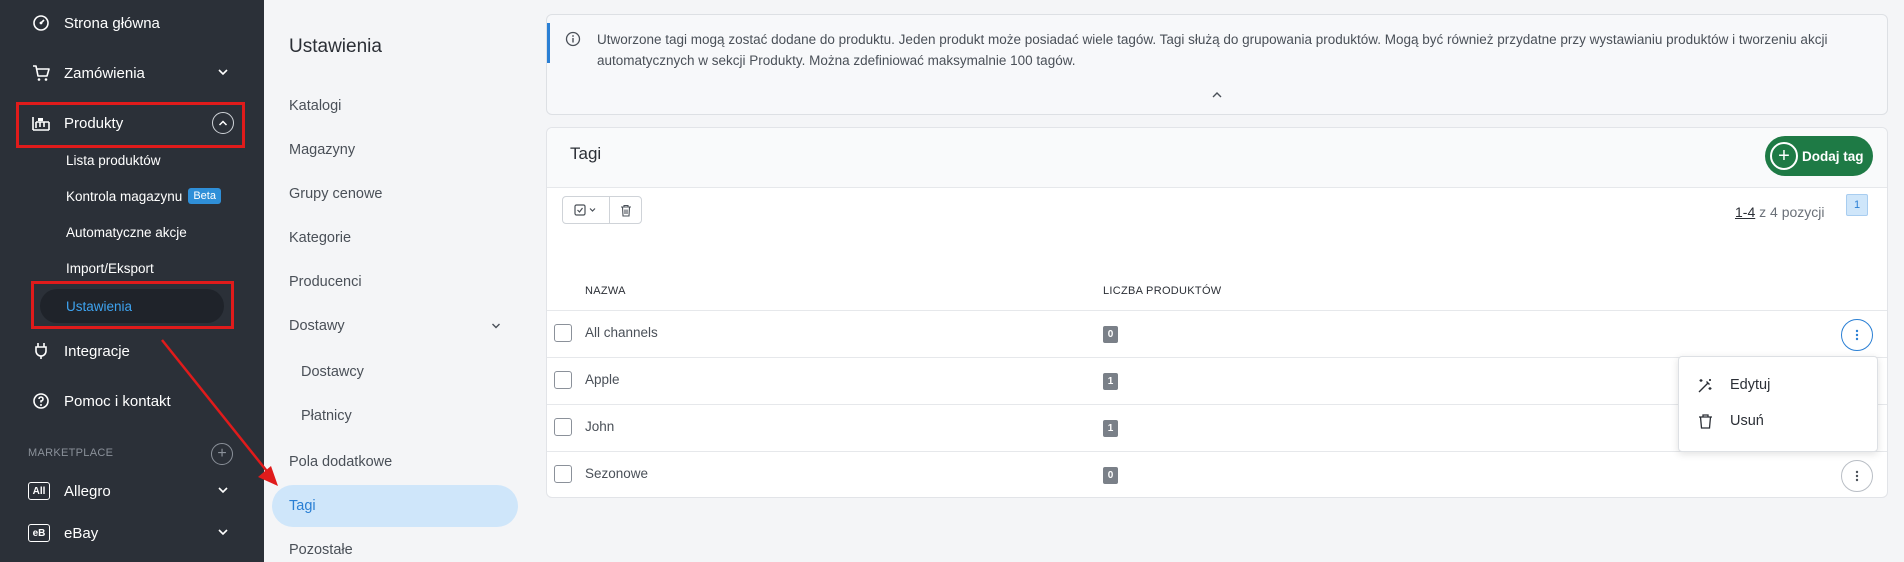 This screenshot has height=562, width=1904. What do you see at coordinates (395, 506) in the screenshot?
I see `settings-tags: Tagi` at bounding box center [395, 506].